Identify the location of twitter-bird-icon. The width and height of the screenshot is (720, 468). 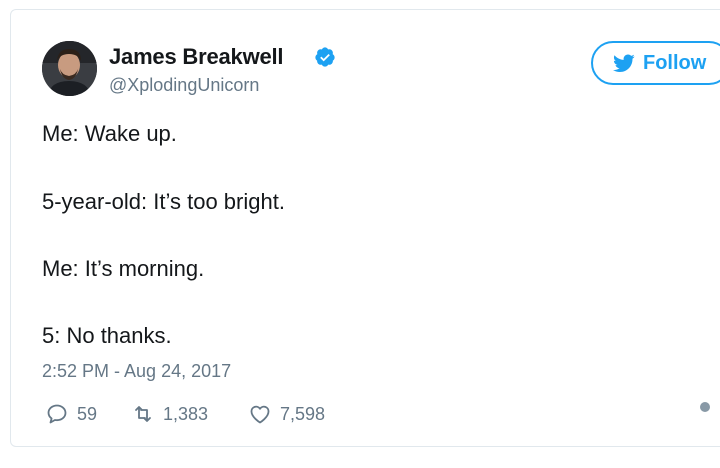
(624, 63).